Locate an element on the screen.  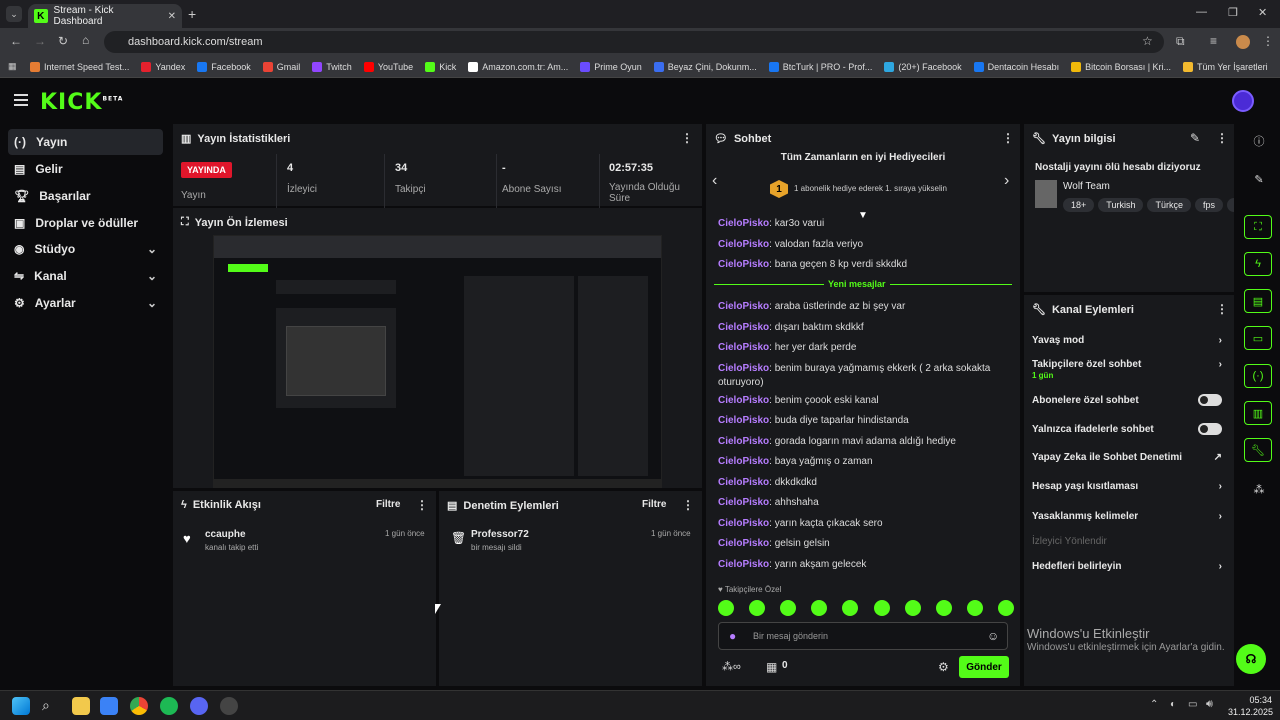
chat-toggle-button: ▭ is located at coordinates (1258, 338).